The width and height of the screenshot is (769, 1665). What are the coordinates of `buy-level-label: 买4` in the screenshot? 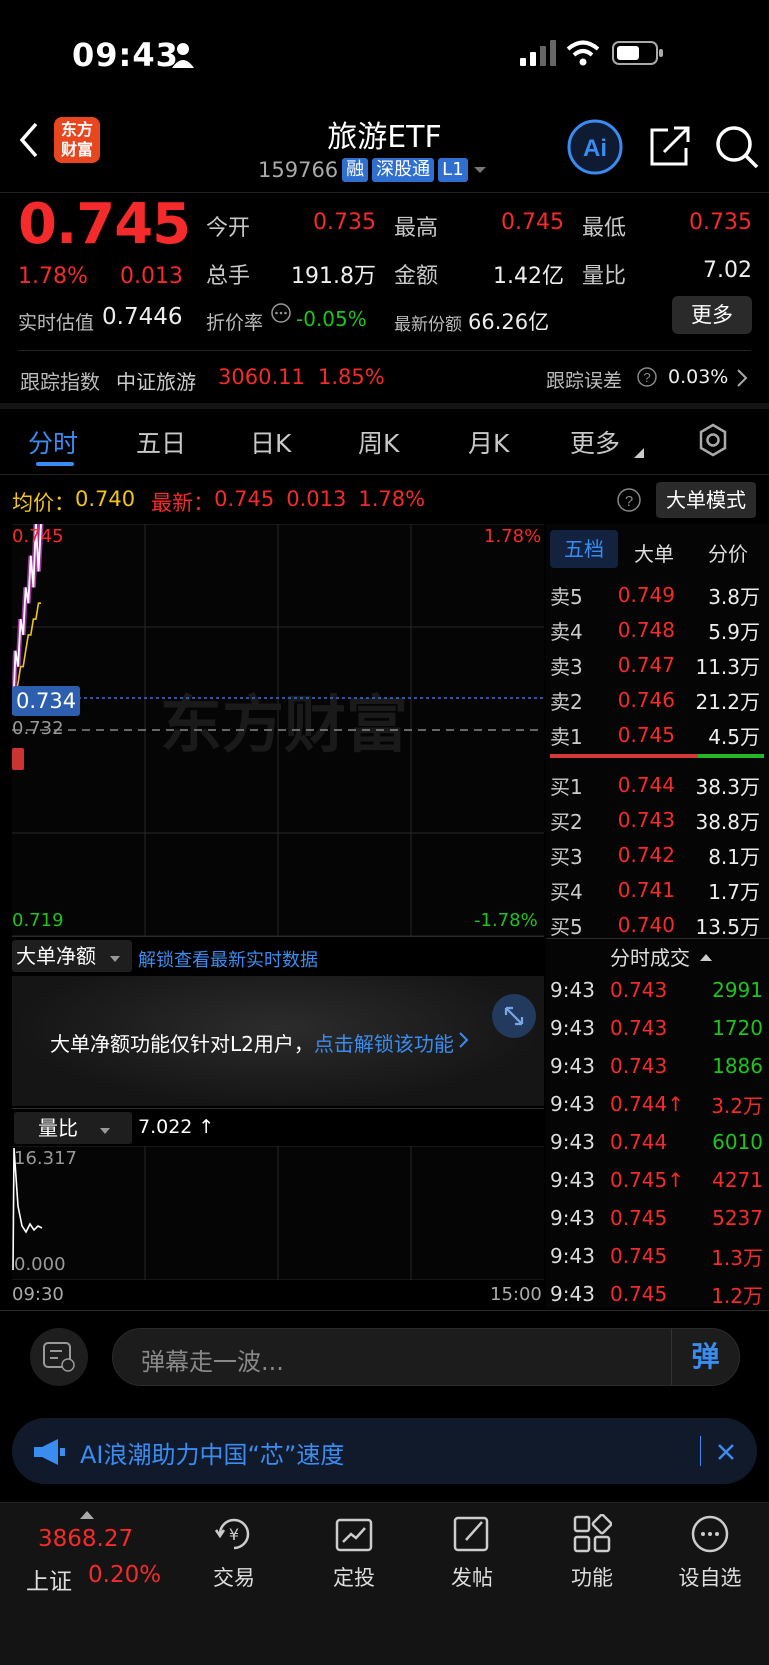 It's located at (566, 891).